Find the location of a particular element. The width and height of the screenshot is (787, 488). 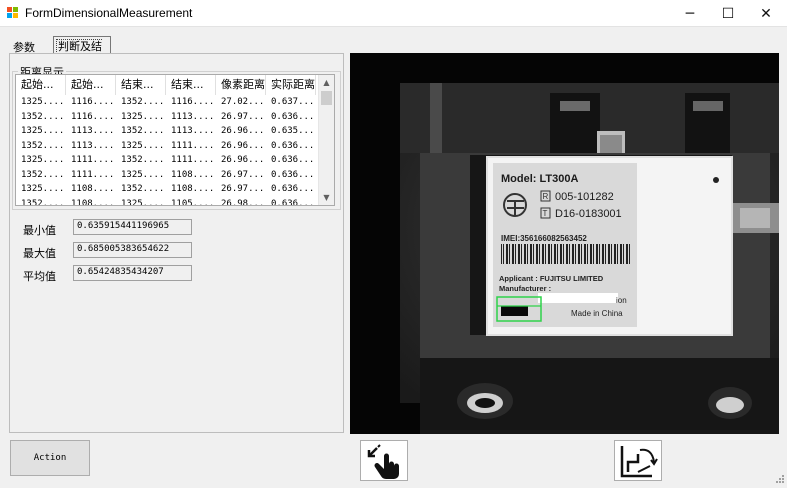

list-header: 起始... 起始... 结束... 结束... 像素距离 实际距离 is located at coordinates (168, 85).